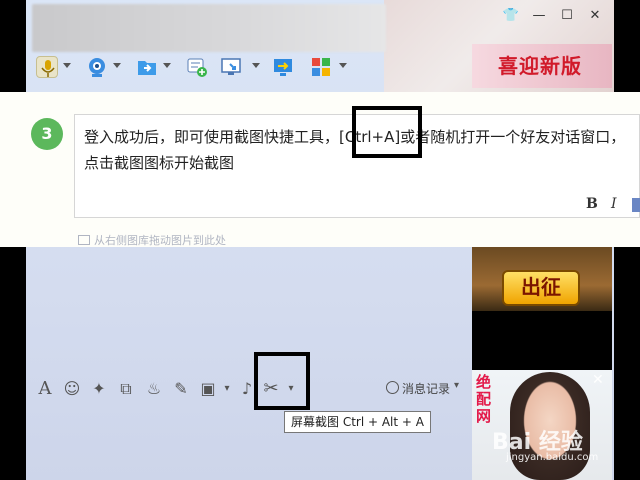 The width and height of the screenshot is (640, 480). What do you see at coordinates (357, 422) in the screenshot?
I see `screenshot-tooltip: 屏幕截图 Ctrl + Alt + A` at bounding box center [357, 422].